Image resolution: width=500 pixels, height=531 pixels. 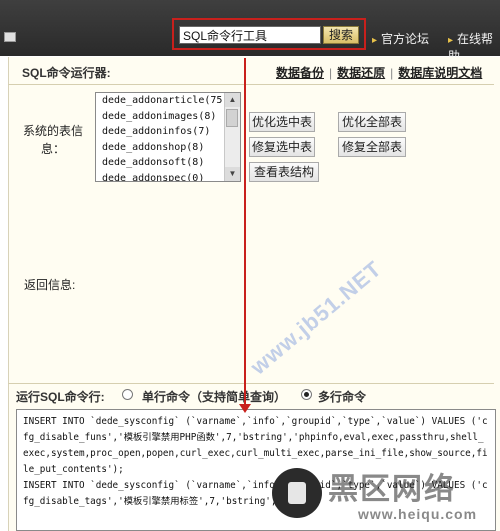 What do you see at coordinates (127, 394) in the screenshot?
I see `single-line-radio` at bounding box center [127, 394].